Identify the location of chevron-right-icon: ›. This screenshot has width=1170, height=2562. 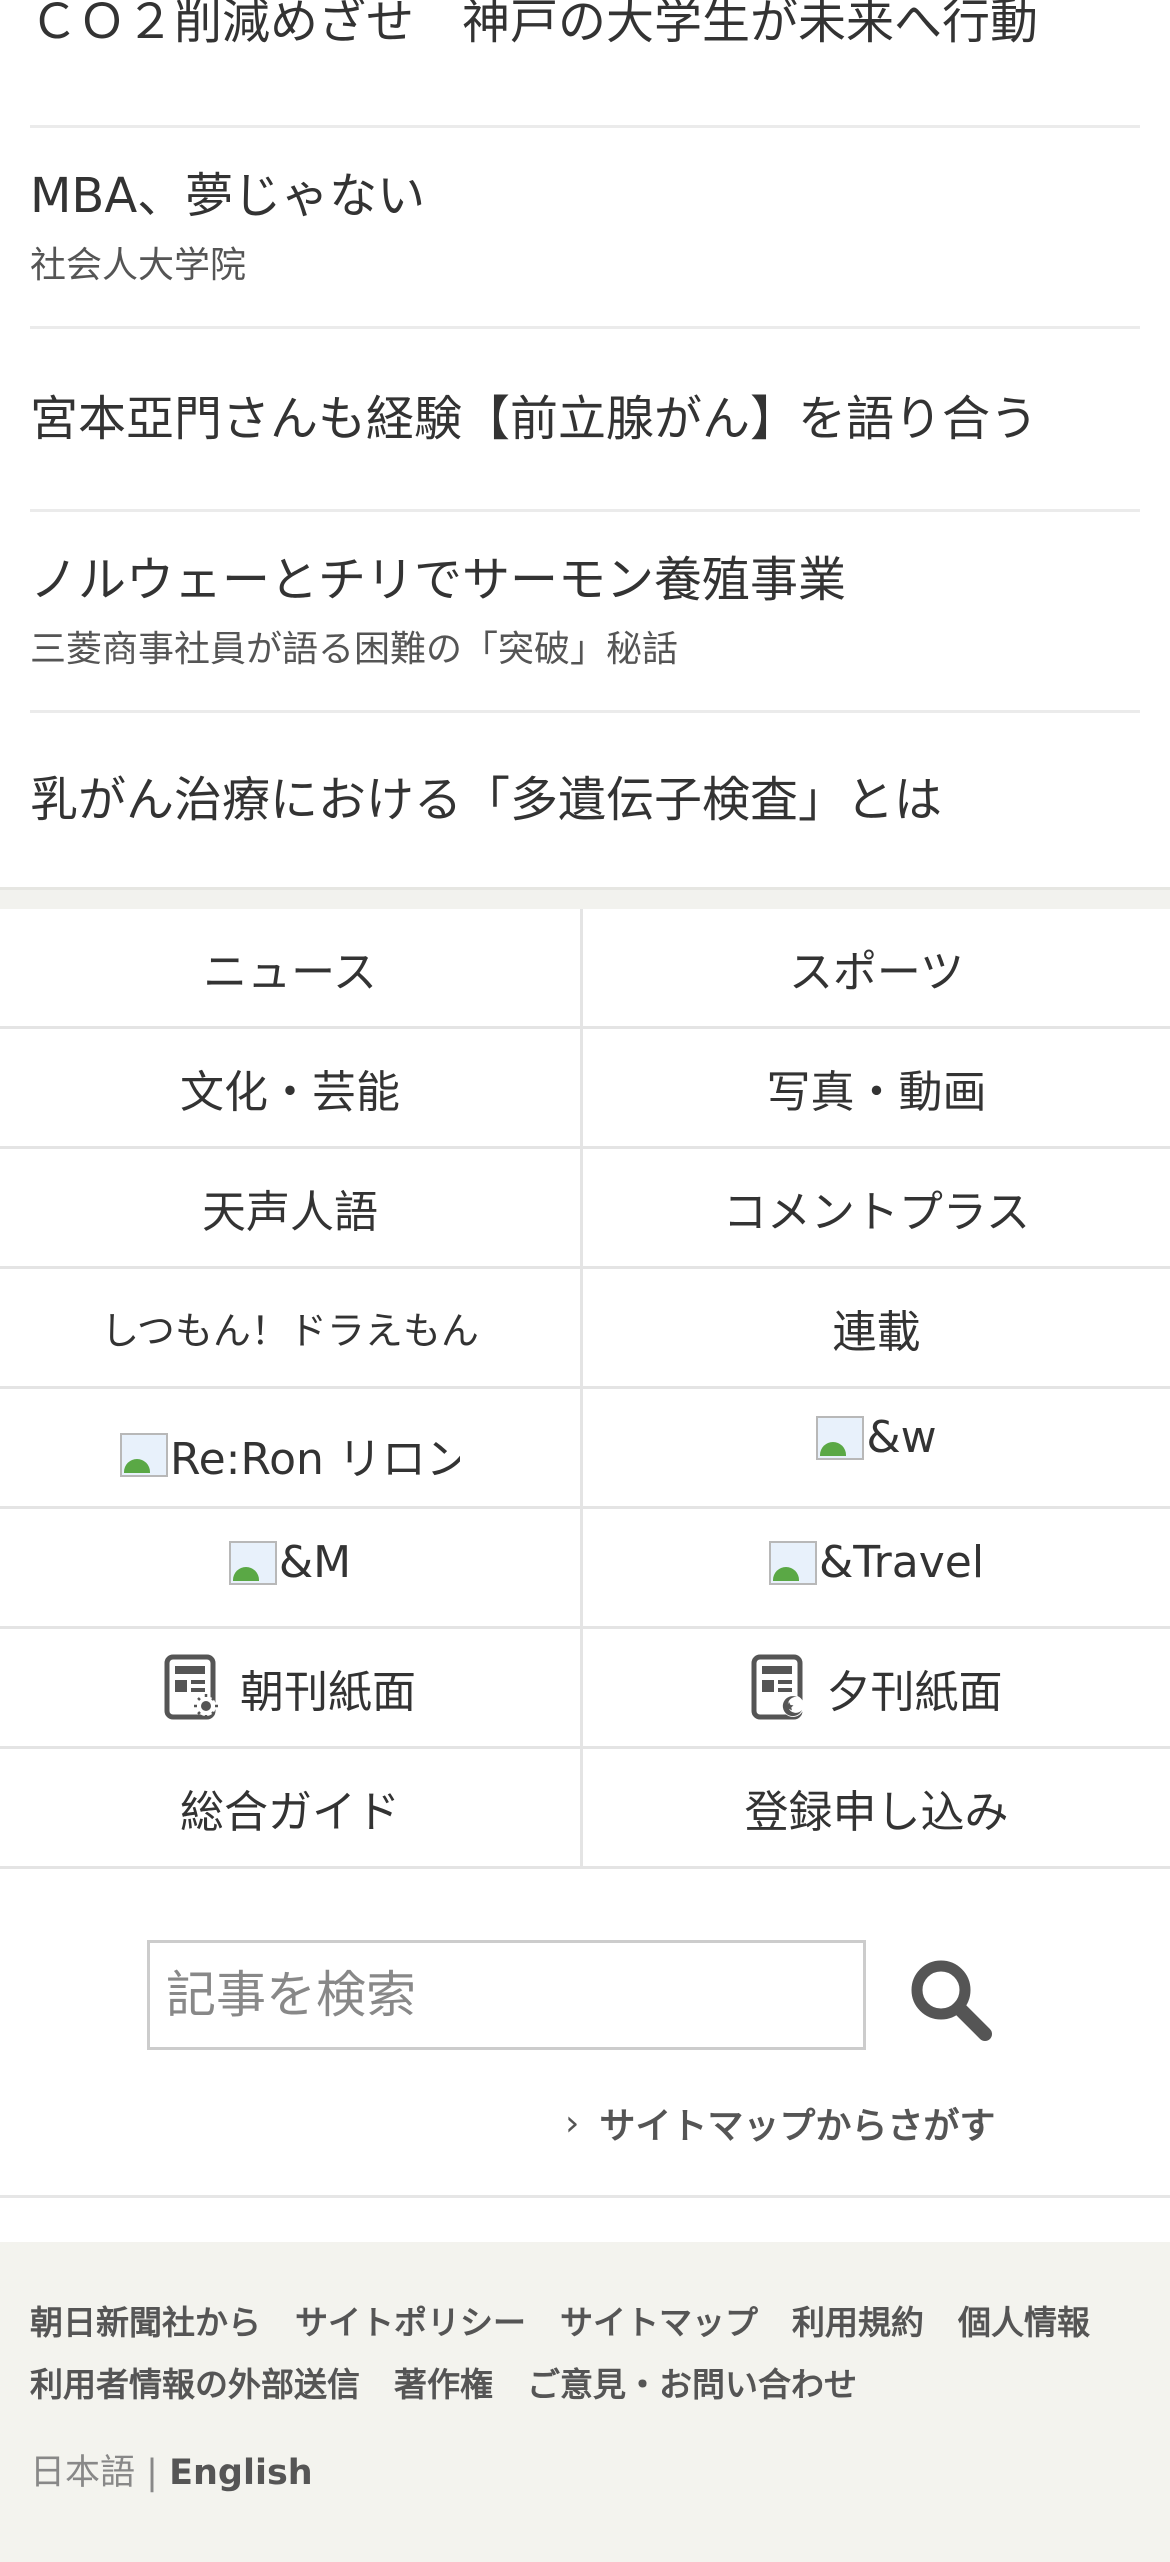
(572, 2123).